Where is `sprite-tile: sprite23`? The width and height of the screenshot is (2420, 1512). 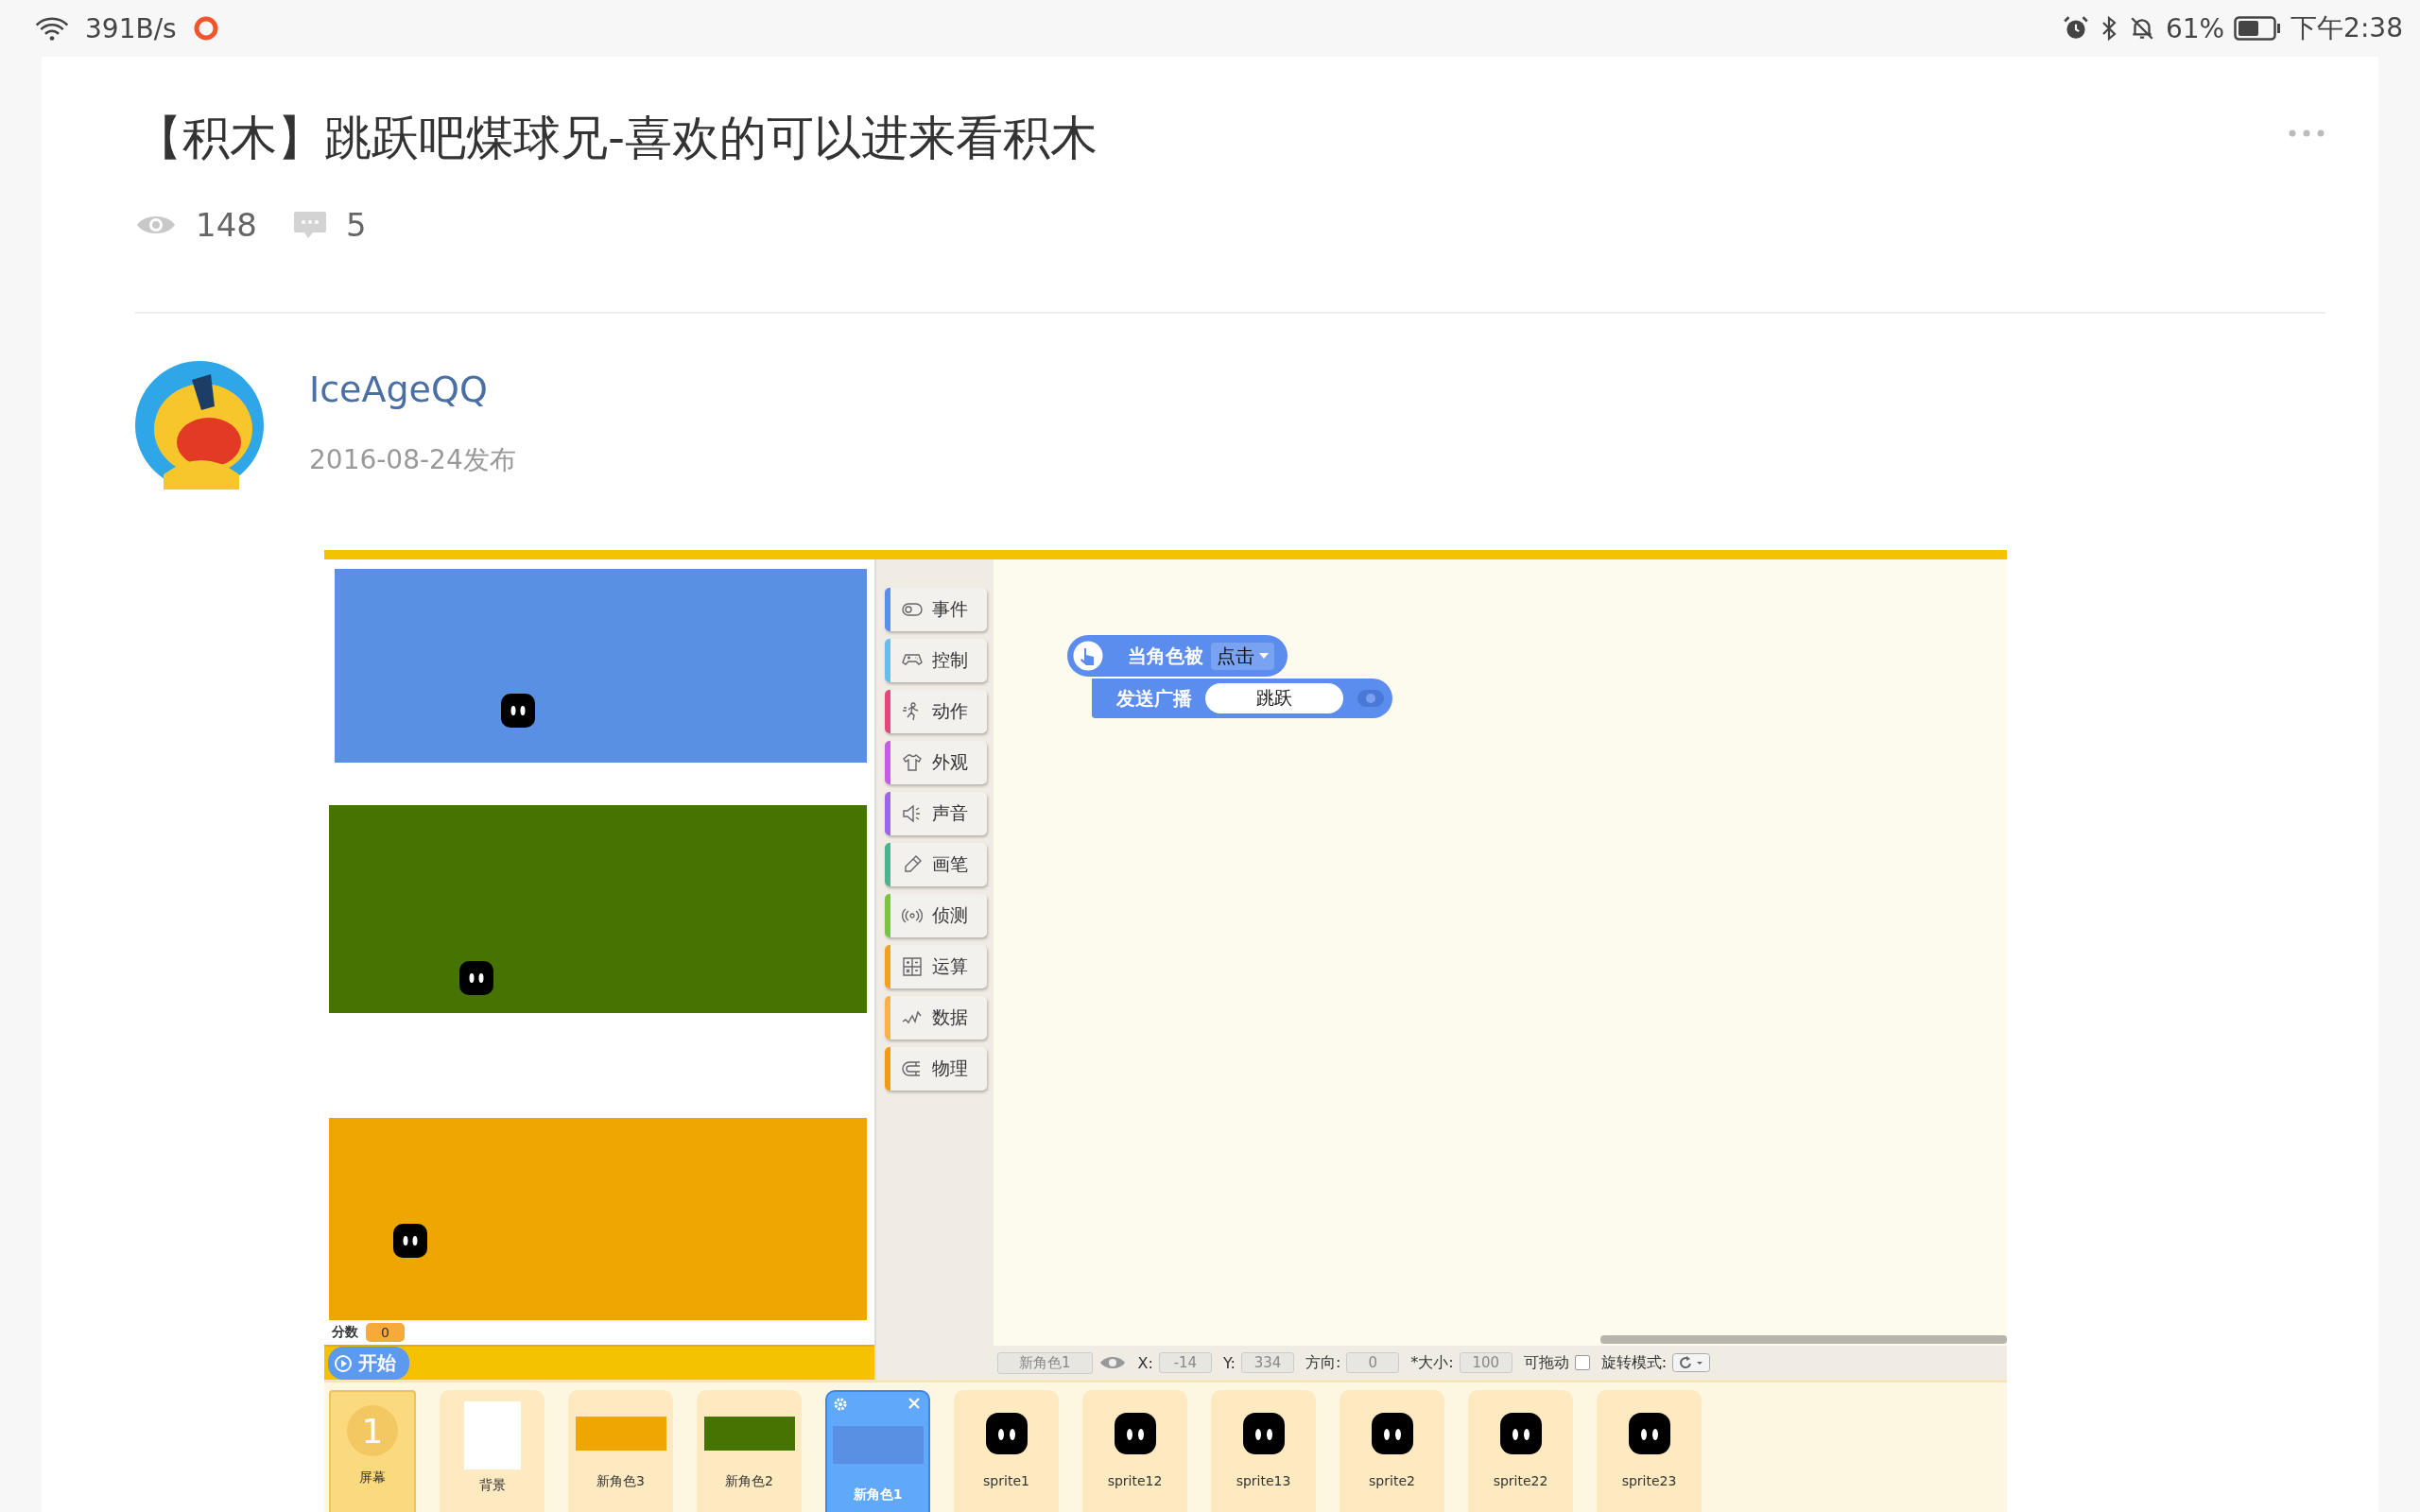 sprite-tile: sprite23 is located at coordinates (1649, 1451).